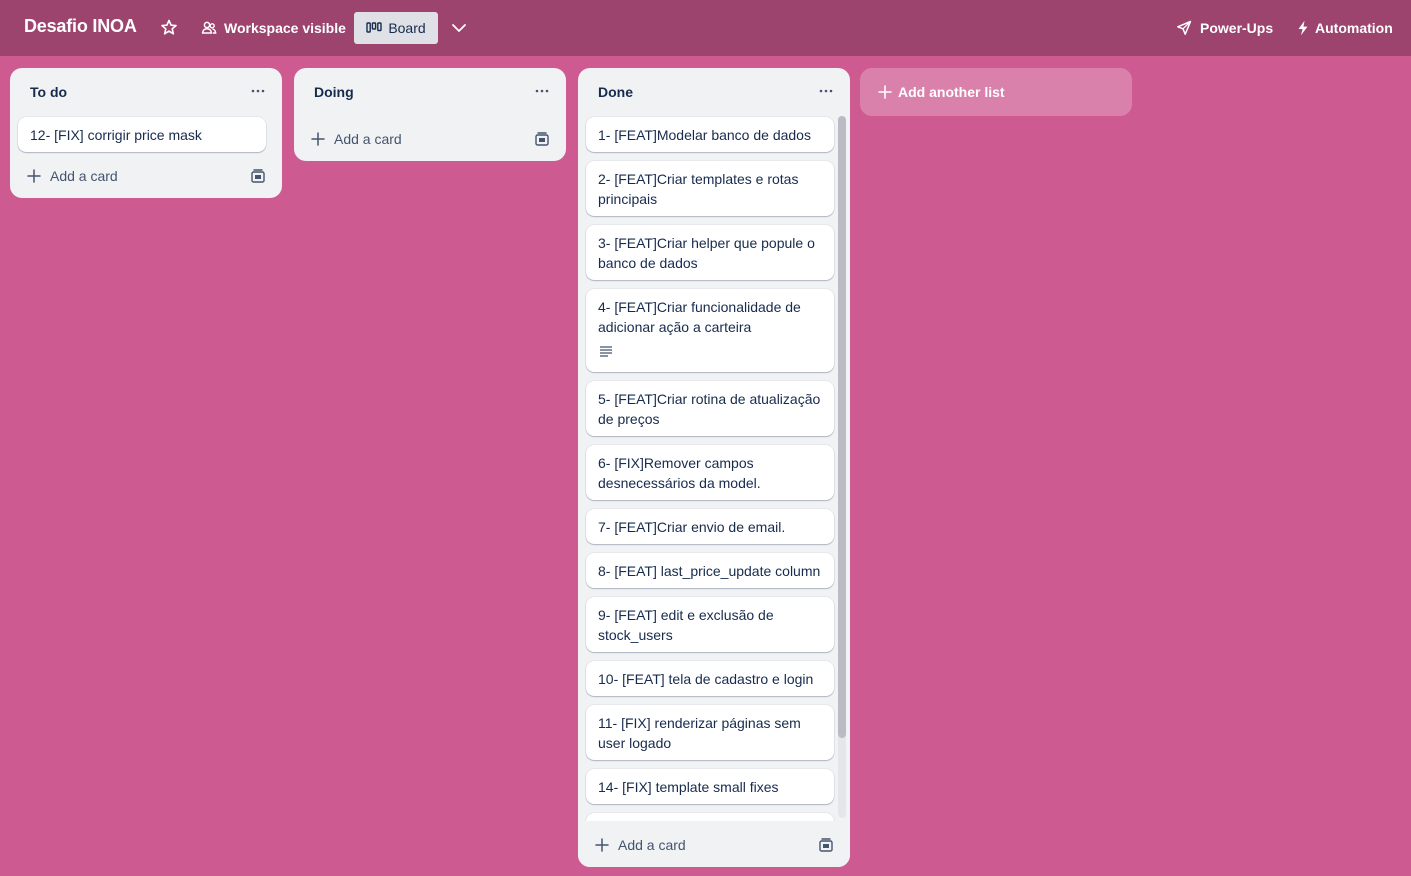 This screenshot has width=1411, height=876. I want to click on card: 10- [FEAT] tela de cadastro e login, so click(710, 678).